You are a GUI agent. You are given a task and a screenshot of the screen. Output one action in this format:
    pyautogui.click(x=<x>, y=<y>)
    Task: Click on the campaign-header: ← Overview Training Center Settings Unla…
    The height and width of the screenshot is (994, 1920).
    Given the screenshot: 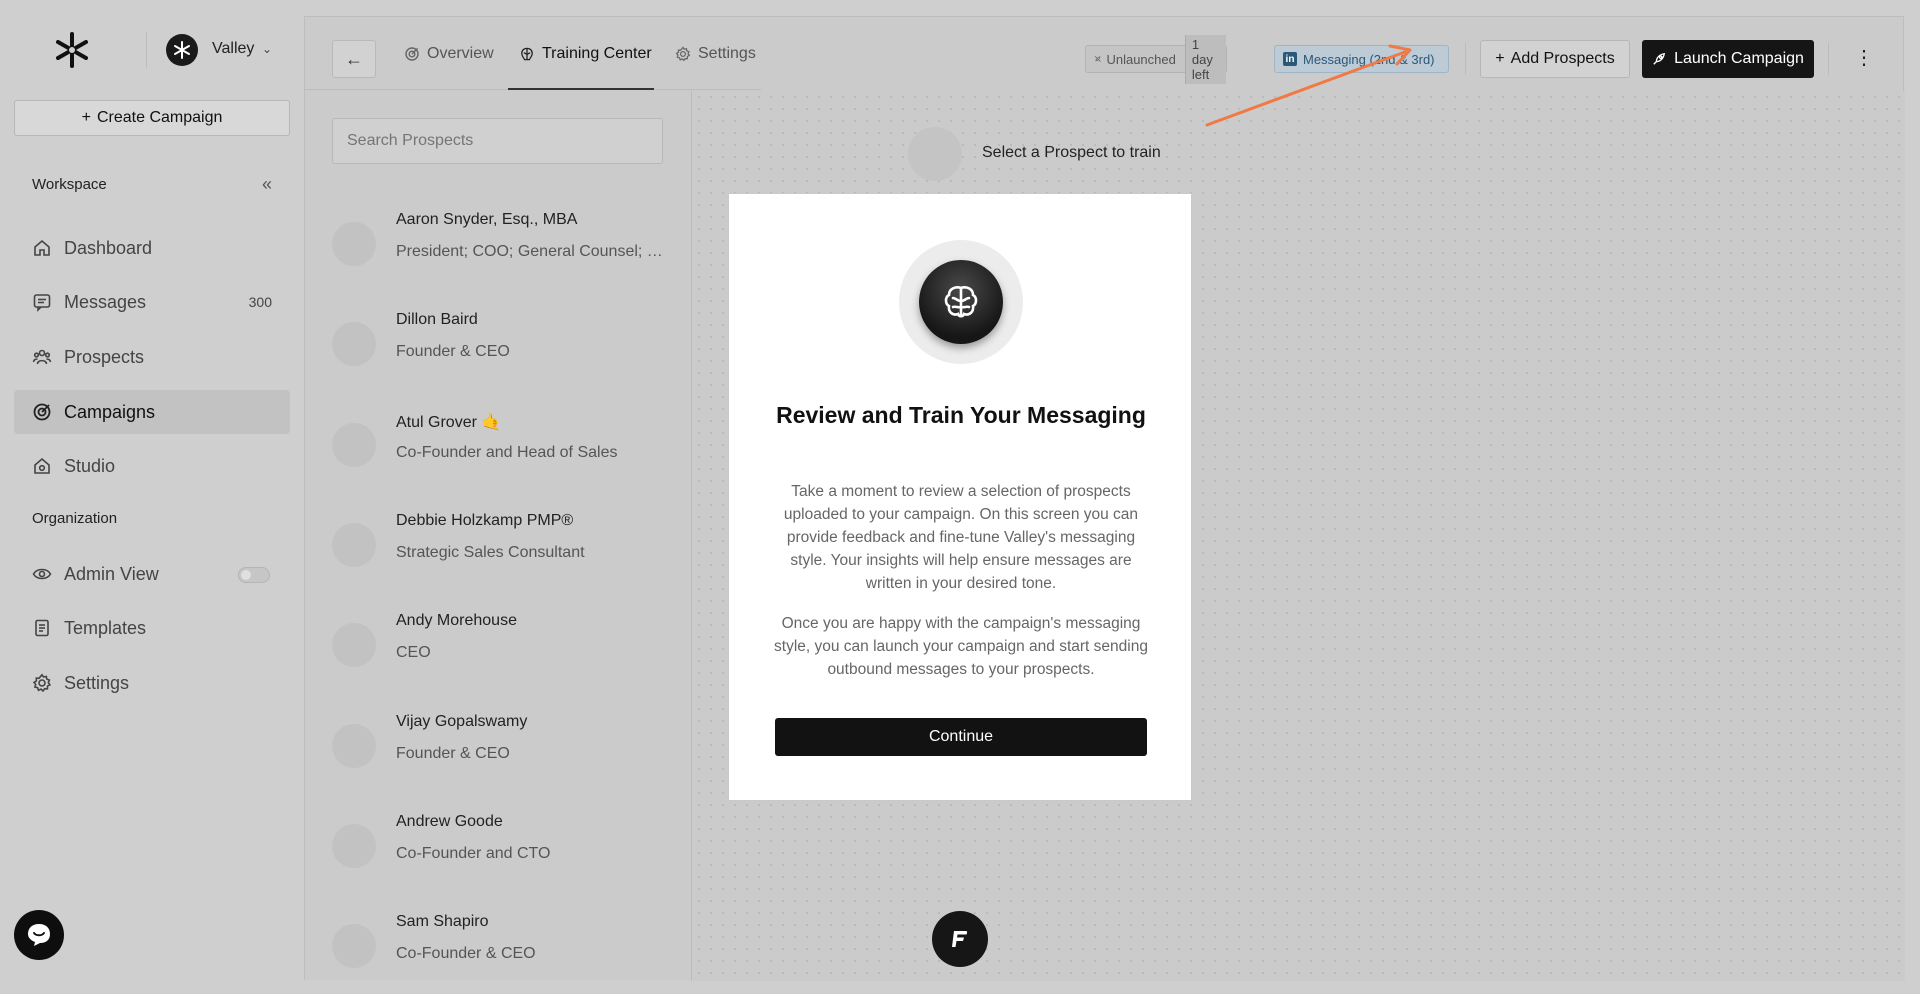 What is the action you would take?
    pyautogui.click(x=1105, y=54)
    